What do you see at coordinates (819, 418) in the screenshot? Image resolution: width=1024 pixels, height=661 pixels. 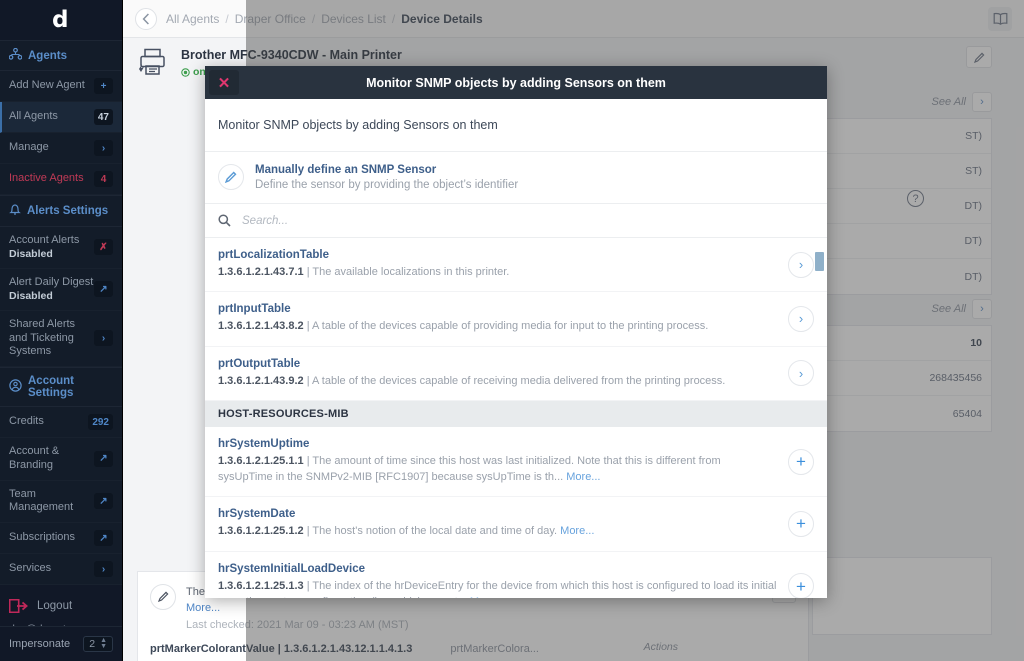 I see `vertical-scrollbar` at bounding box center [819, 418].